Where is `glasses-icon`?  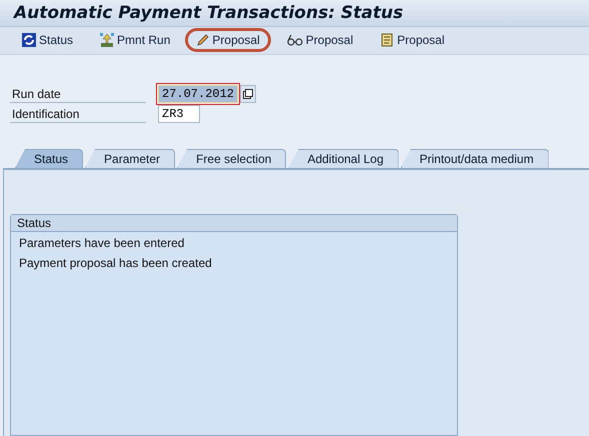 glasses-icon is located at coordinates (295, 40).